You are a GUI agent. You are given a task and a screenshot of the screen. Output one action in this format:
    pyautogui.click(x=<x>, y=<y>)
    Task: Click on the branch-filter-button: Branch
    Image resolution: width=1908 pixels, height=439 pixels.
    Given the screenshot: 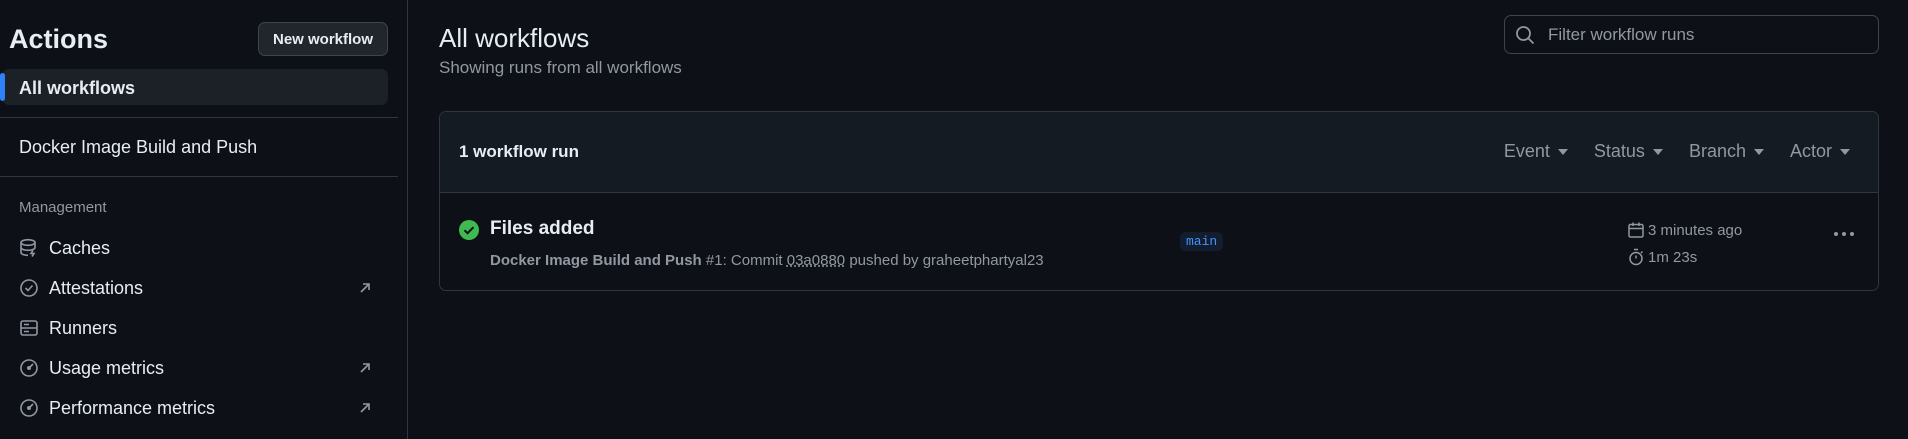 What is the action you would take?
    pyautogui.click(x=1726, y=151)
    